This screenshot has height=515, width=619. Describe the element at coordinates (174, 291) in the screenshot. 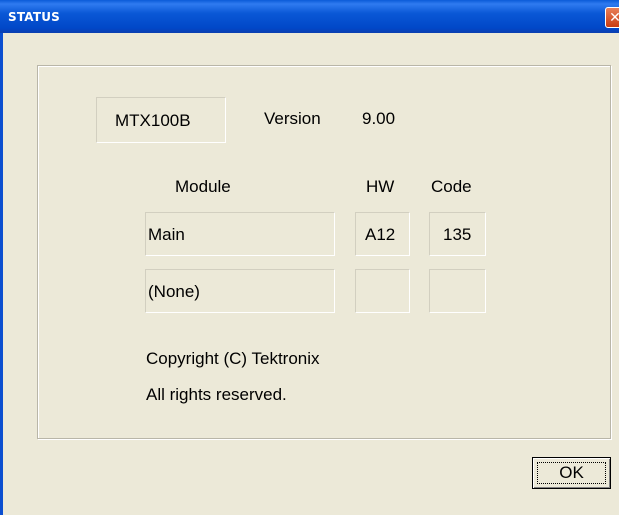

I see `module-value-2: (None)` at that location.